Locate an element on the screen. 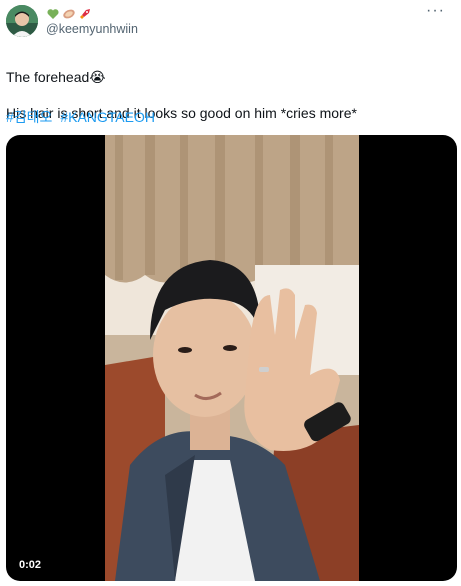 The image size is (461, 586). avatar-image is located at coordinates (22, 21).